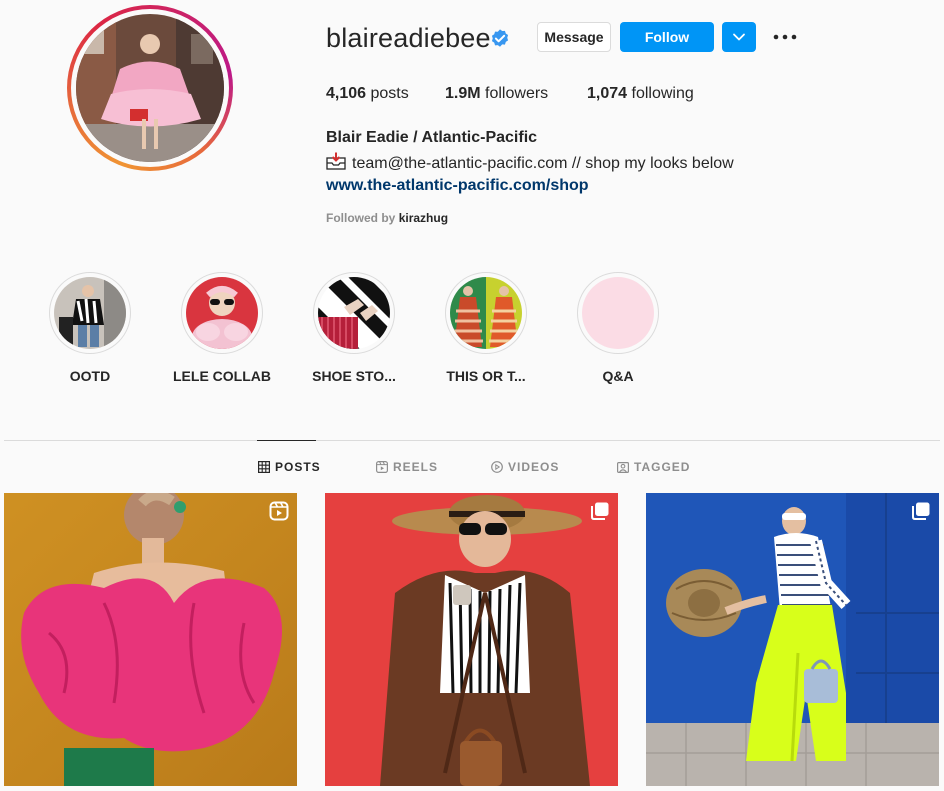 This screenshot has width=944, height=791. I want to click on tag-icon, so click(623, 468).